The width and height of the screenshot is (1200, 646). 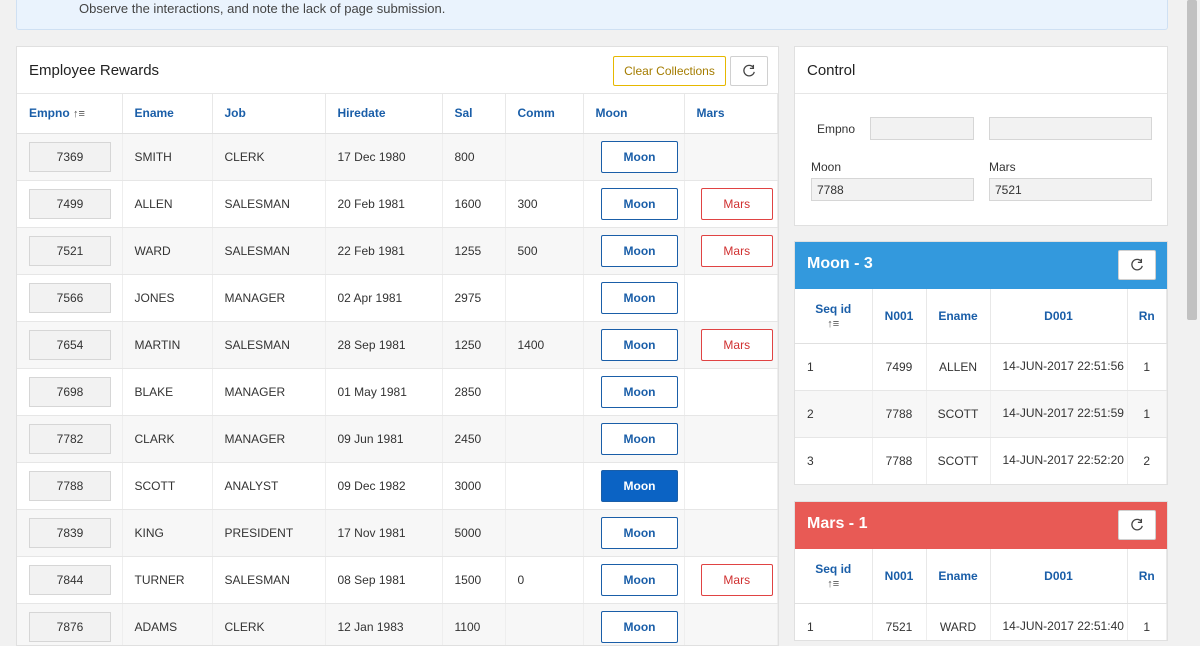 I want to click on empno-cell: 7844, so click(x=70, y=580).